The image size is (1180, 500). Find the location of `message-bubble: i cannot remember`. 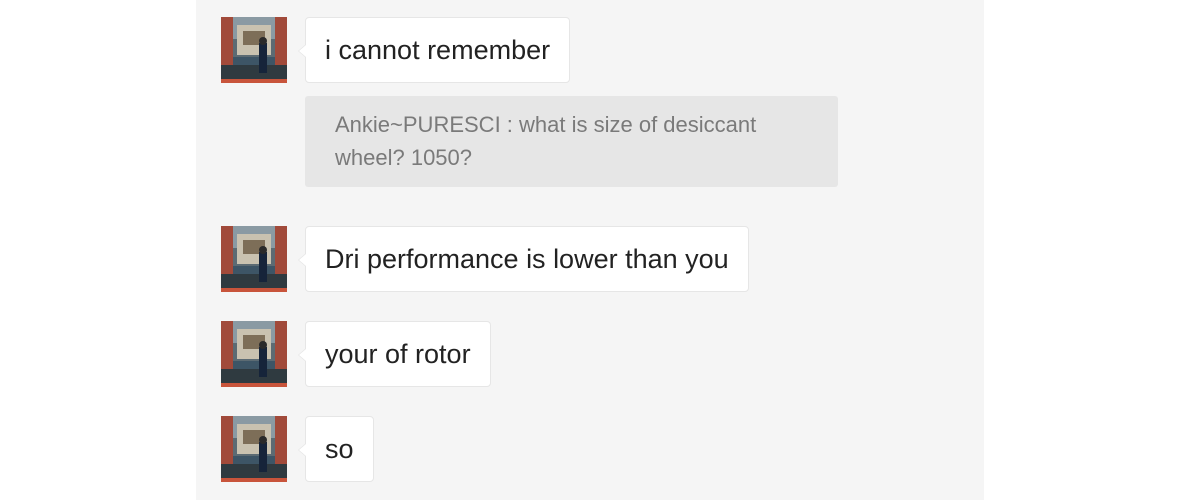

message-bubble: i cannot remember is located at coordinates (434, 50).